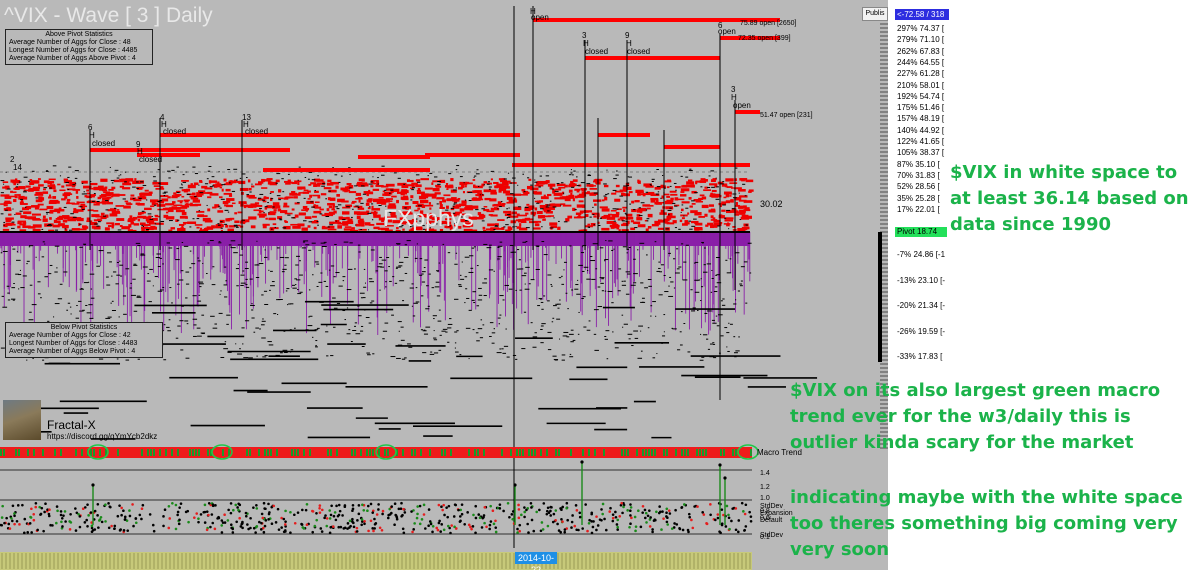 The image size is (1200, 570). What do you see at coordinates (921, 232) in the screenshot?
I see `pivot-label: Pivot 18.74` at bounding box center [921, 232].